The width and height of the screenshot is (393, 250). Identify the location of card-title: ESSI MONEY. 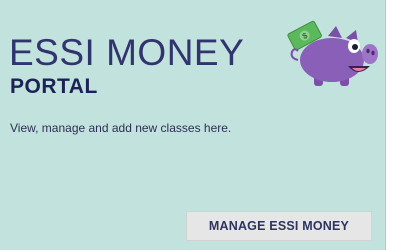
(127, 52).